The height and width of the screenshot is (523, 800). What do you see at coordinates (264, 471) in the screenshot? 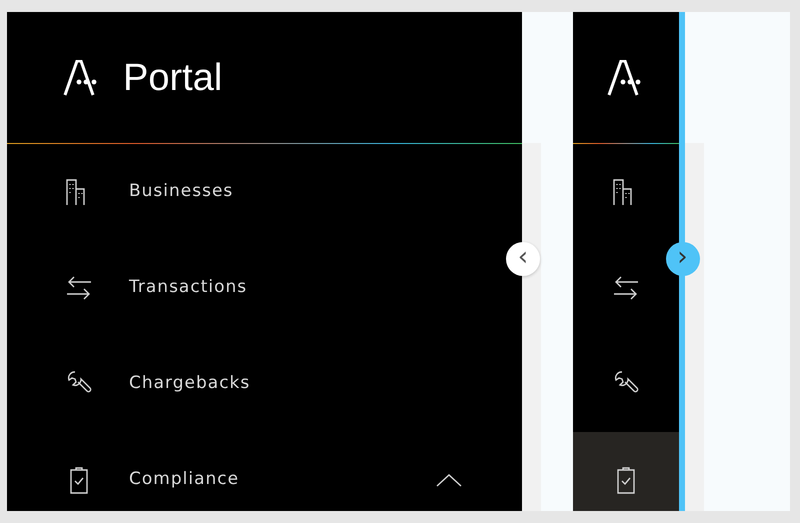
I see `nav-item: Compliance` at bounding box center [264, 471].